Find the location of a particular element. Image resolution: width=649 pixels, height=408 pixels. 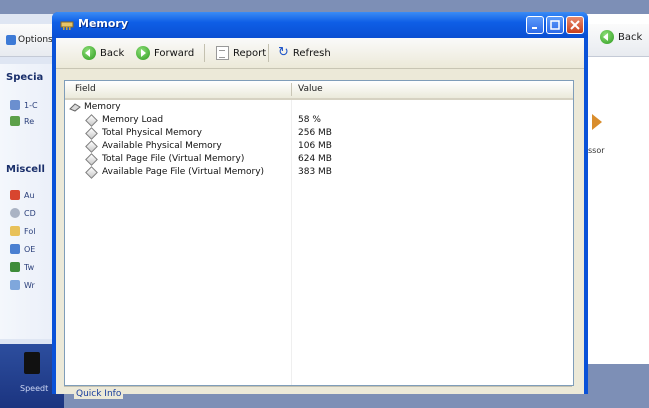

task-item-1: 1-C is located at coordinates (24, 105).